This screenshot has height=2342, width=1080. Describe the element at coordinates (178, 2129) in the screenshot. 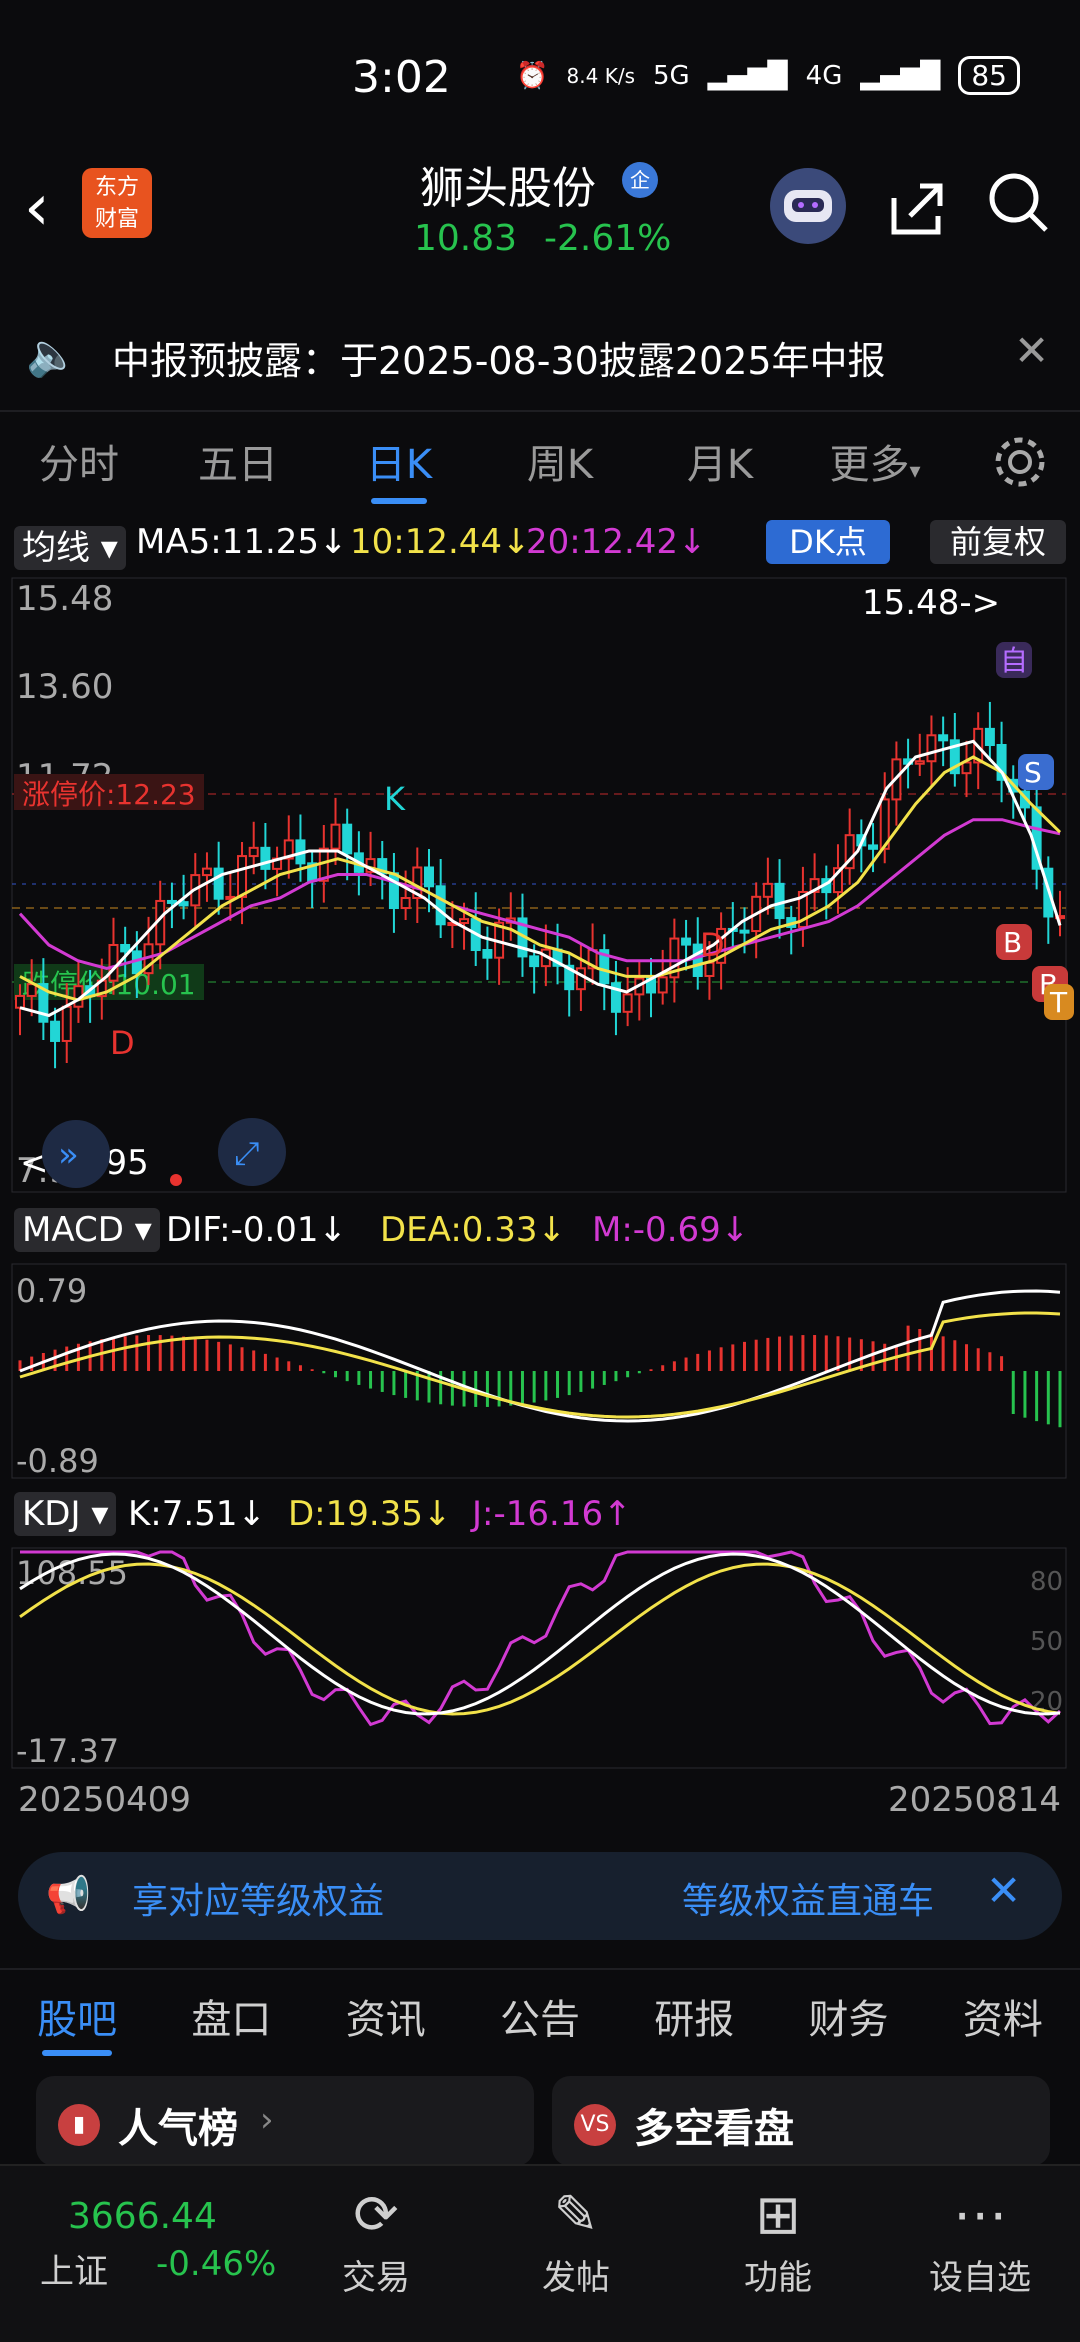

I see `popularity-title: 人气榜` at that location.